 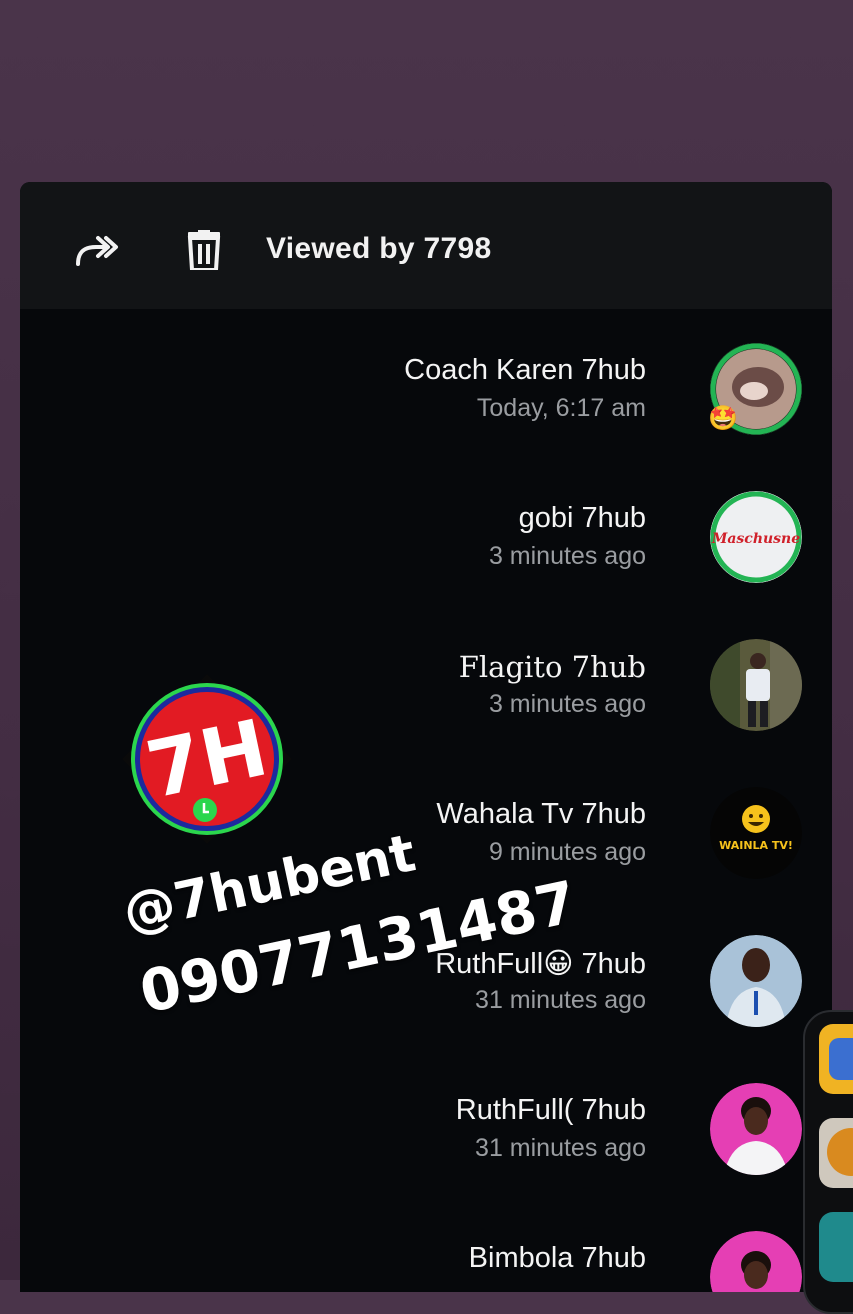 What do you see at coordinates (452, 399) in the screenshot?
I see `viewer-row: Coach Karen 7hub Today, 6:17 am 🤩` at bounding box center [452, 399].